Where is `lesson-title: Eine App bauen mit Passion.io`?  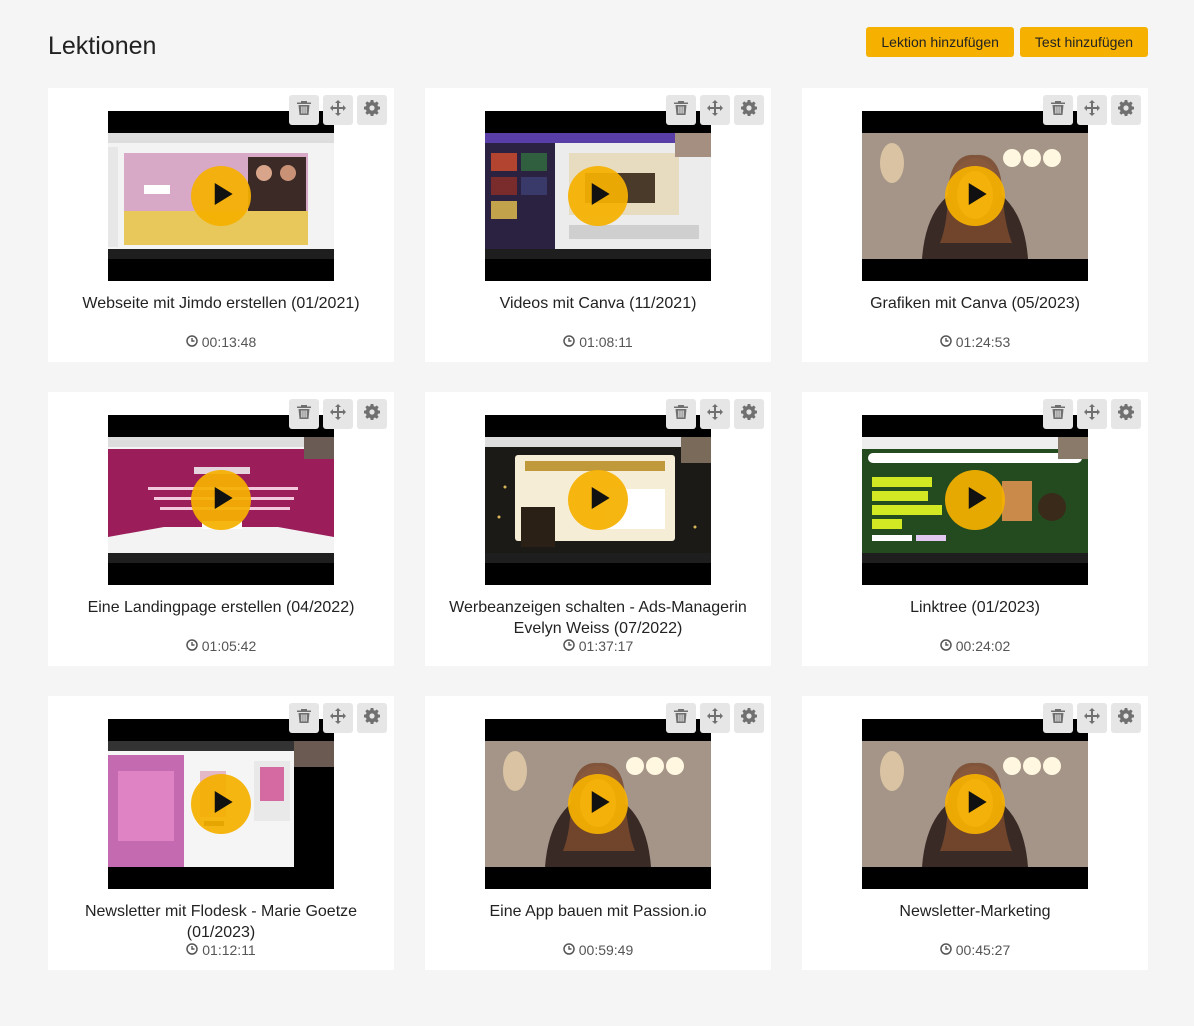
lesson-title: Eine App bauen mit Passion.io is located at coordinates (598, 911).